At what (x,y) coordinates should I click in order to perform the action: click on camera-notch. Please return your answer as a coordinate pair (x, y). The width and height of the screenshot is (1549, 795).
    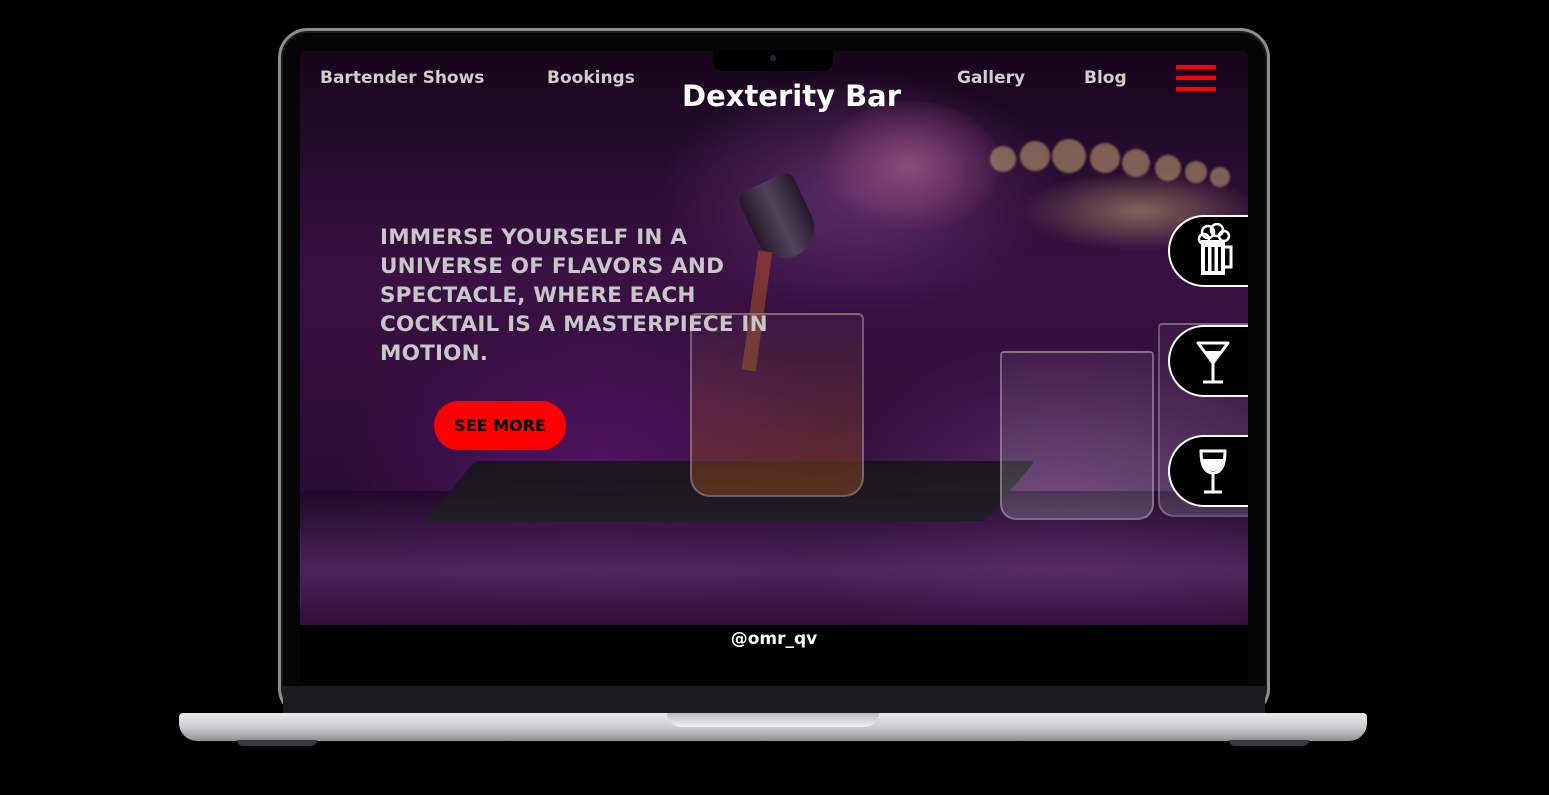
    Looking at the image, I should click on (773, 61).